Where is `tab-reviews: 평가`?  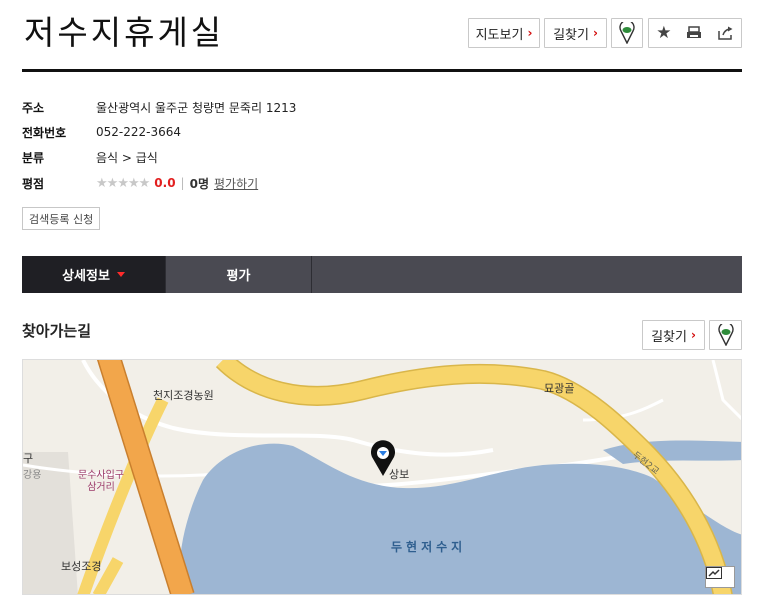
tab-reviews: 평가 is located at coordinates (238, 274).